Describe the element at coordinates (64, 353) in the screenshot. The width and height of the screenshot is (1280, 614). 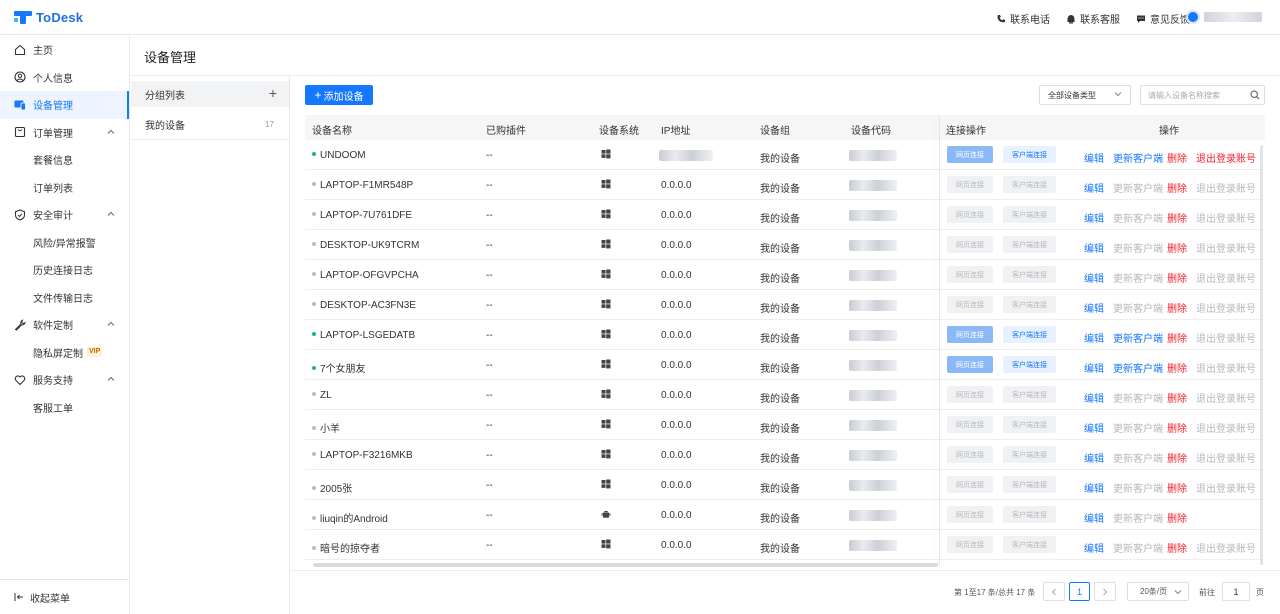
I see `nav-privacy-screen: 隐私屏定制 VIP` at that location.